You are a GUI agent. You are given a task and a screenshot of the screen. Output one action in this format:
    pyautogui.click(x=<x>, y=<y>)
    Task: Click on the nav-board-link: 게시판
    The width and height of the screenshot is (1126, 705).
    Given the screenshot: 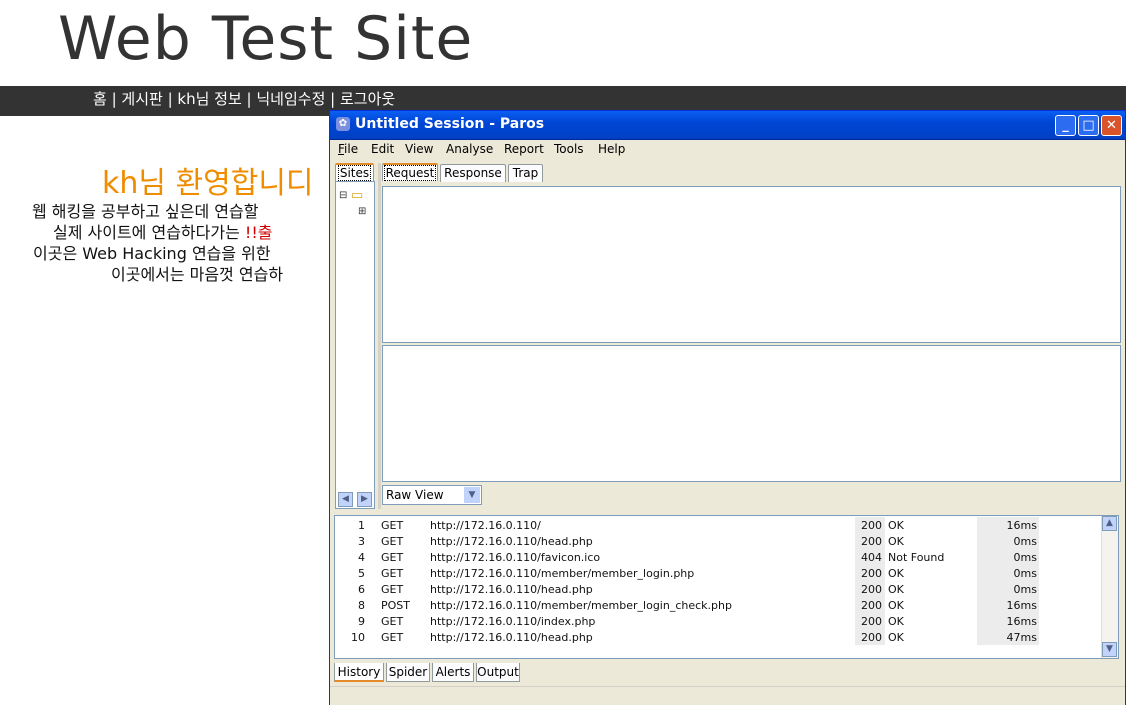 What is the action you would take?
    pyautogui.click(x=141, y=99)
    